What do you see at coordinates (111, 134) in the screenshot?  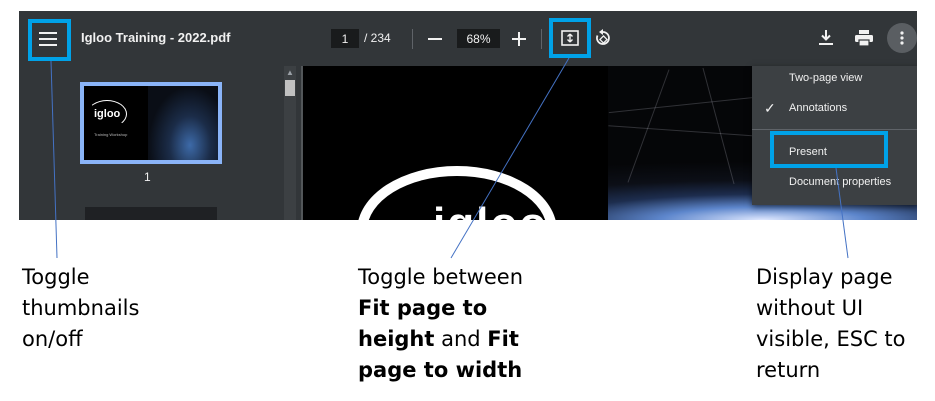 I see `thumbnail-caption: Training Workshop` at bounding box center [111, 134].